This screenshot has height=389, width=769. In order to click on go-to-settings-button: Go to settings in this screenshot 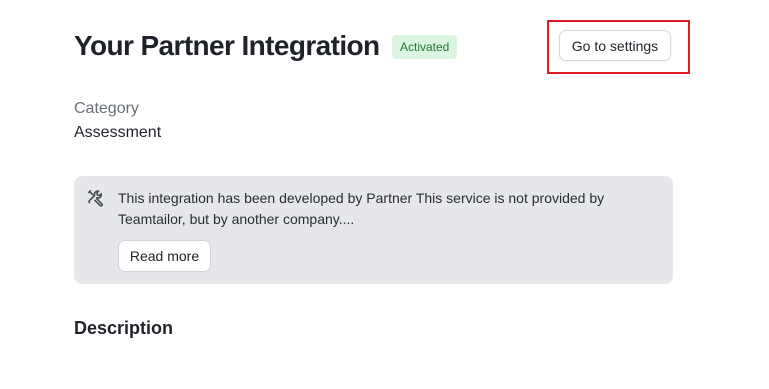, I will do `click(615, 45)`.